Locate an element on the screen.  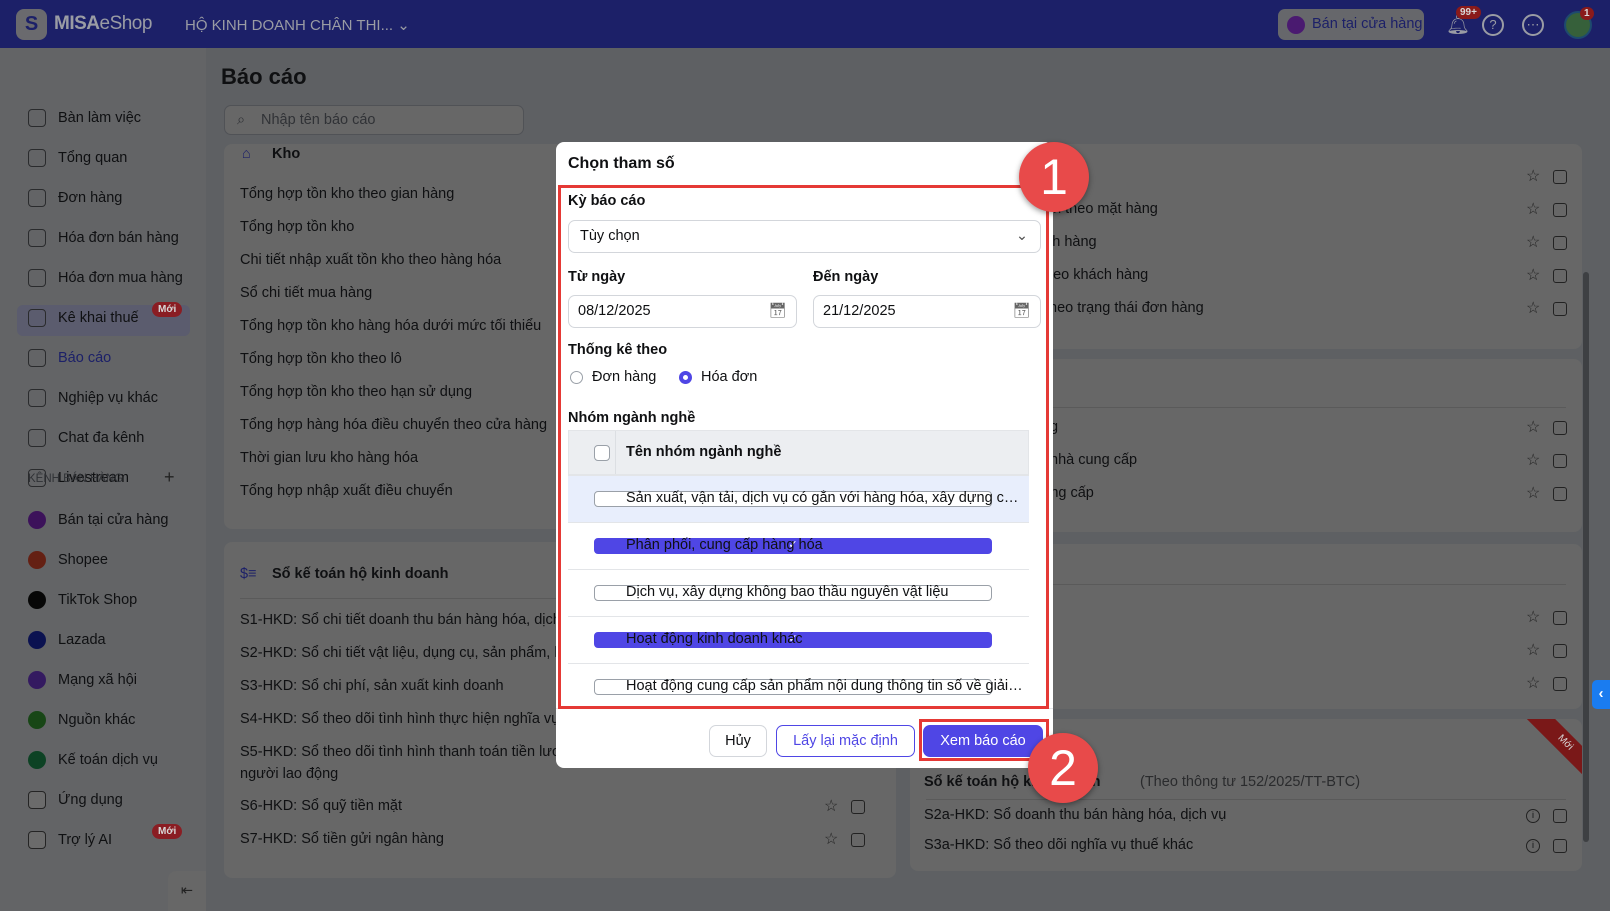
industry-row: ✓ Hoạt động kinh doanh khác is located at coordinates (798, 639).